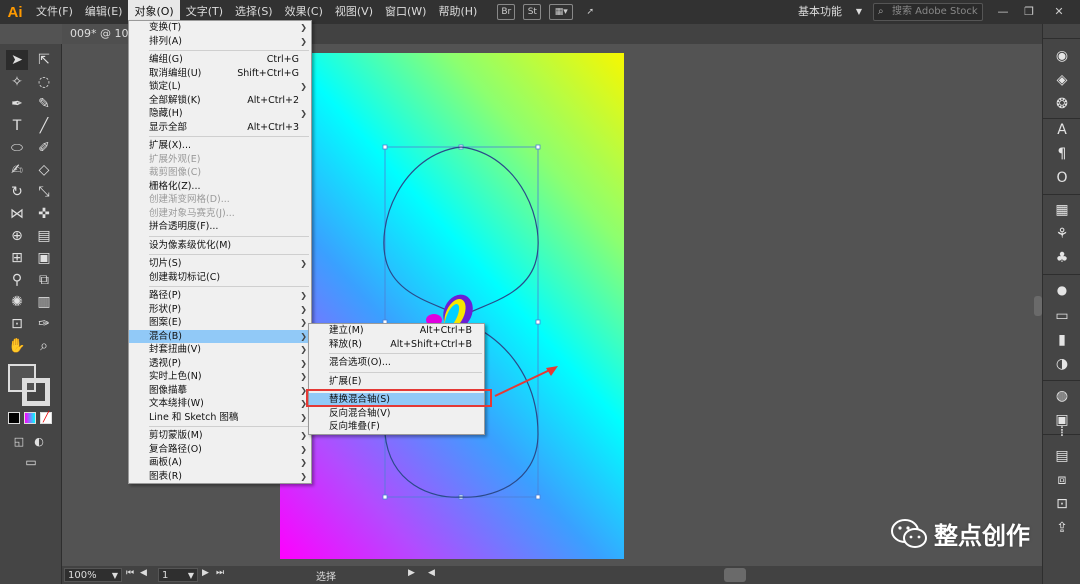 This screenshot has width=1080, height=584. What do you see at coordinates (17, 346) in the screenshot?
I see `hand-tool-icon: ✋` at bounding box center [17, 346].